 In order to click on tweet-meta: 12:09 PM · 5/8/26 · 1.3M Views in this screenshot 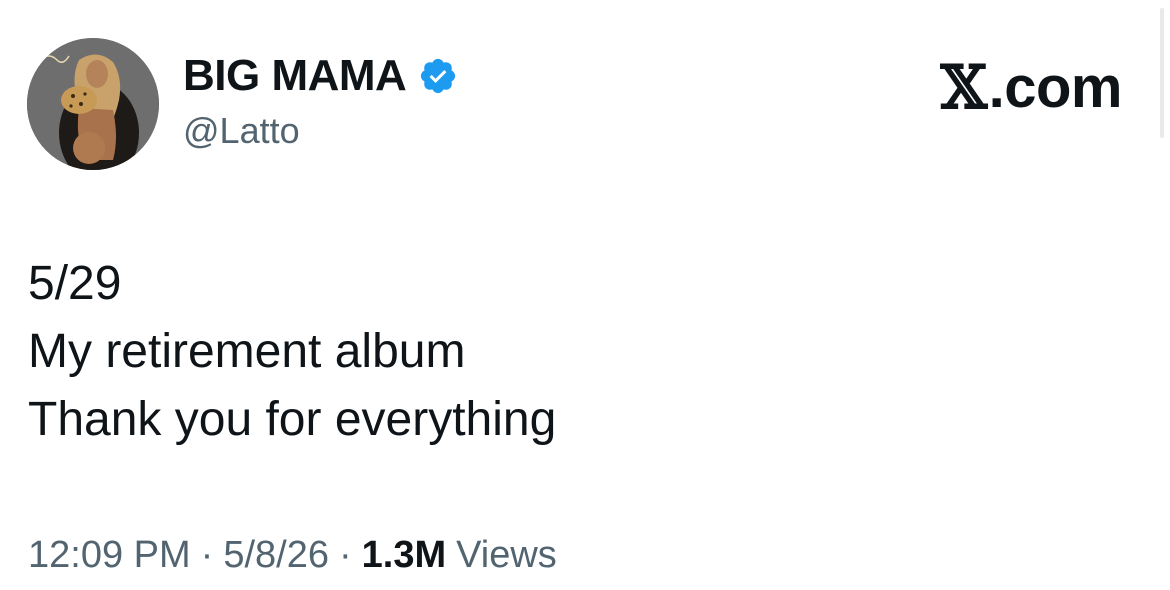, I will do `click(292, 555)`.